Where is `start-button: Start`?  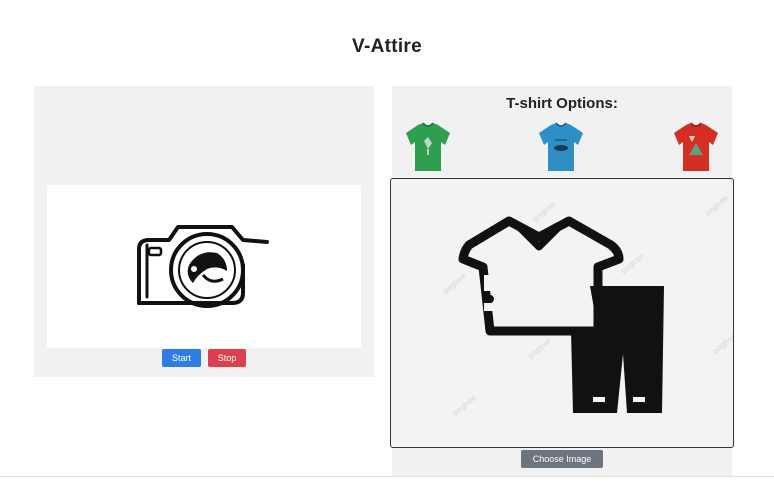
start-button: Start is located at coordinates (181, 358).